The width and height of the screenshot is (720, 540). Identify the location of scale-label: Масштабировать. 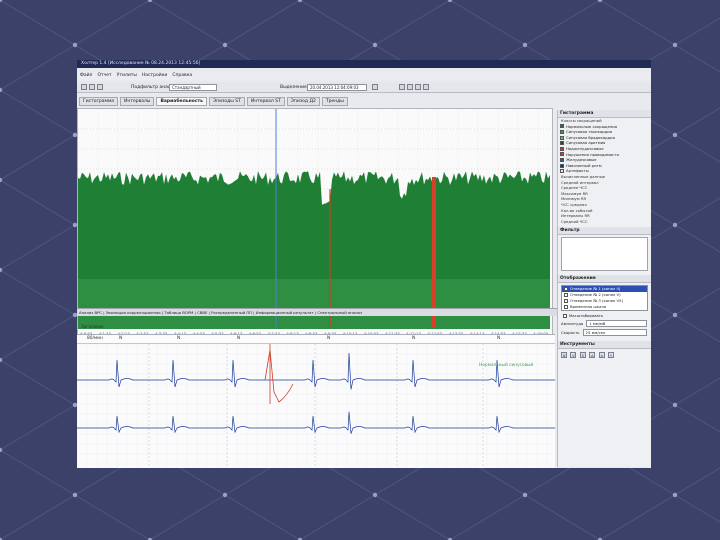
(586, 316).